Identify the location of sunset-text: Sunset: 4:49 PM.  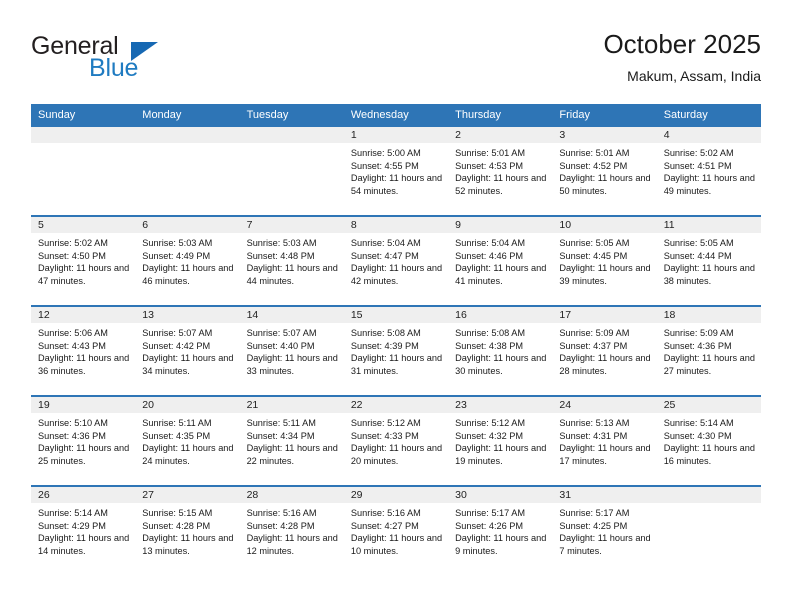
(176, 255).